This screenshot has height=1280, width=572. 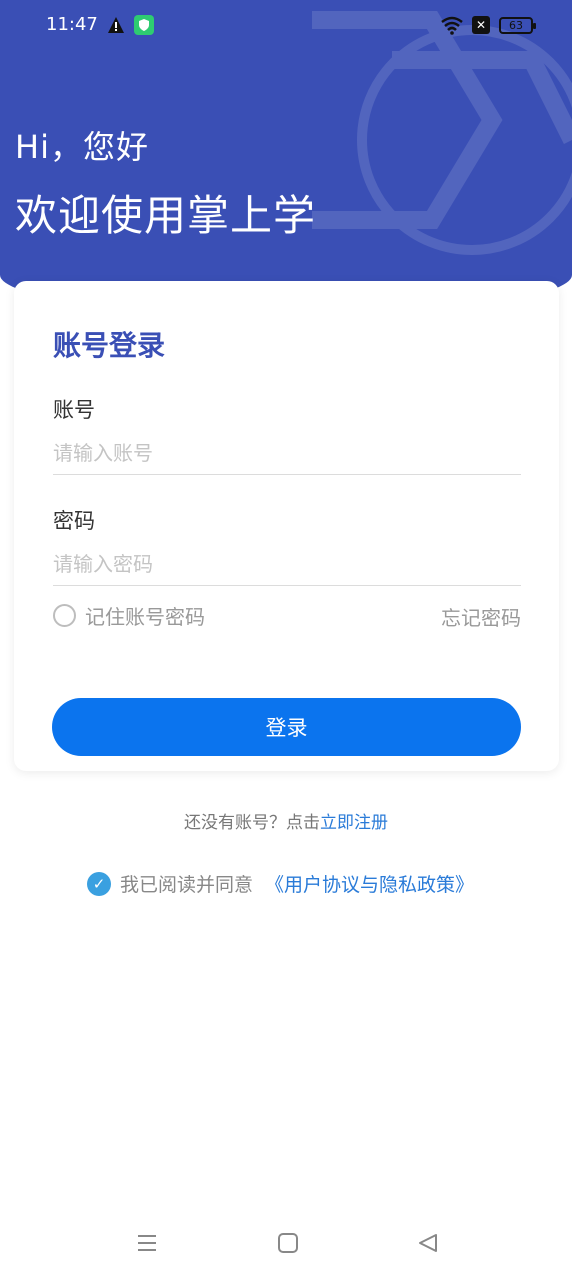 I want to click on register-prompt: 还没有账号？点击立即注册, so click(x=286, y=820).